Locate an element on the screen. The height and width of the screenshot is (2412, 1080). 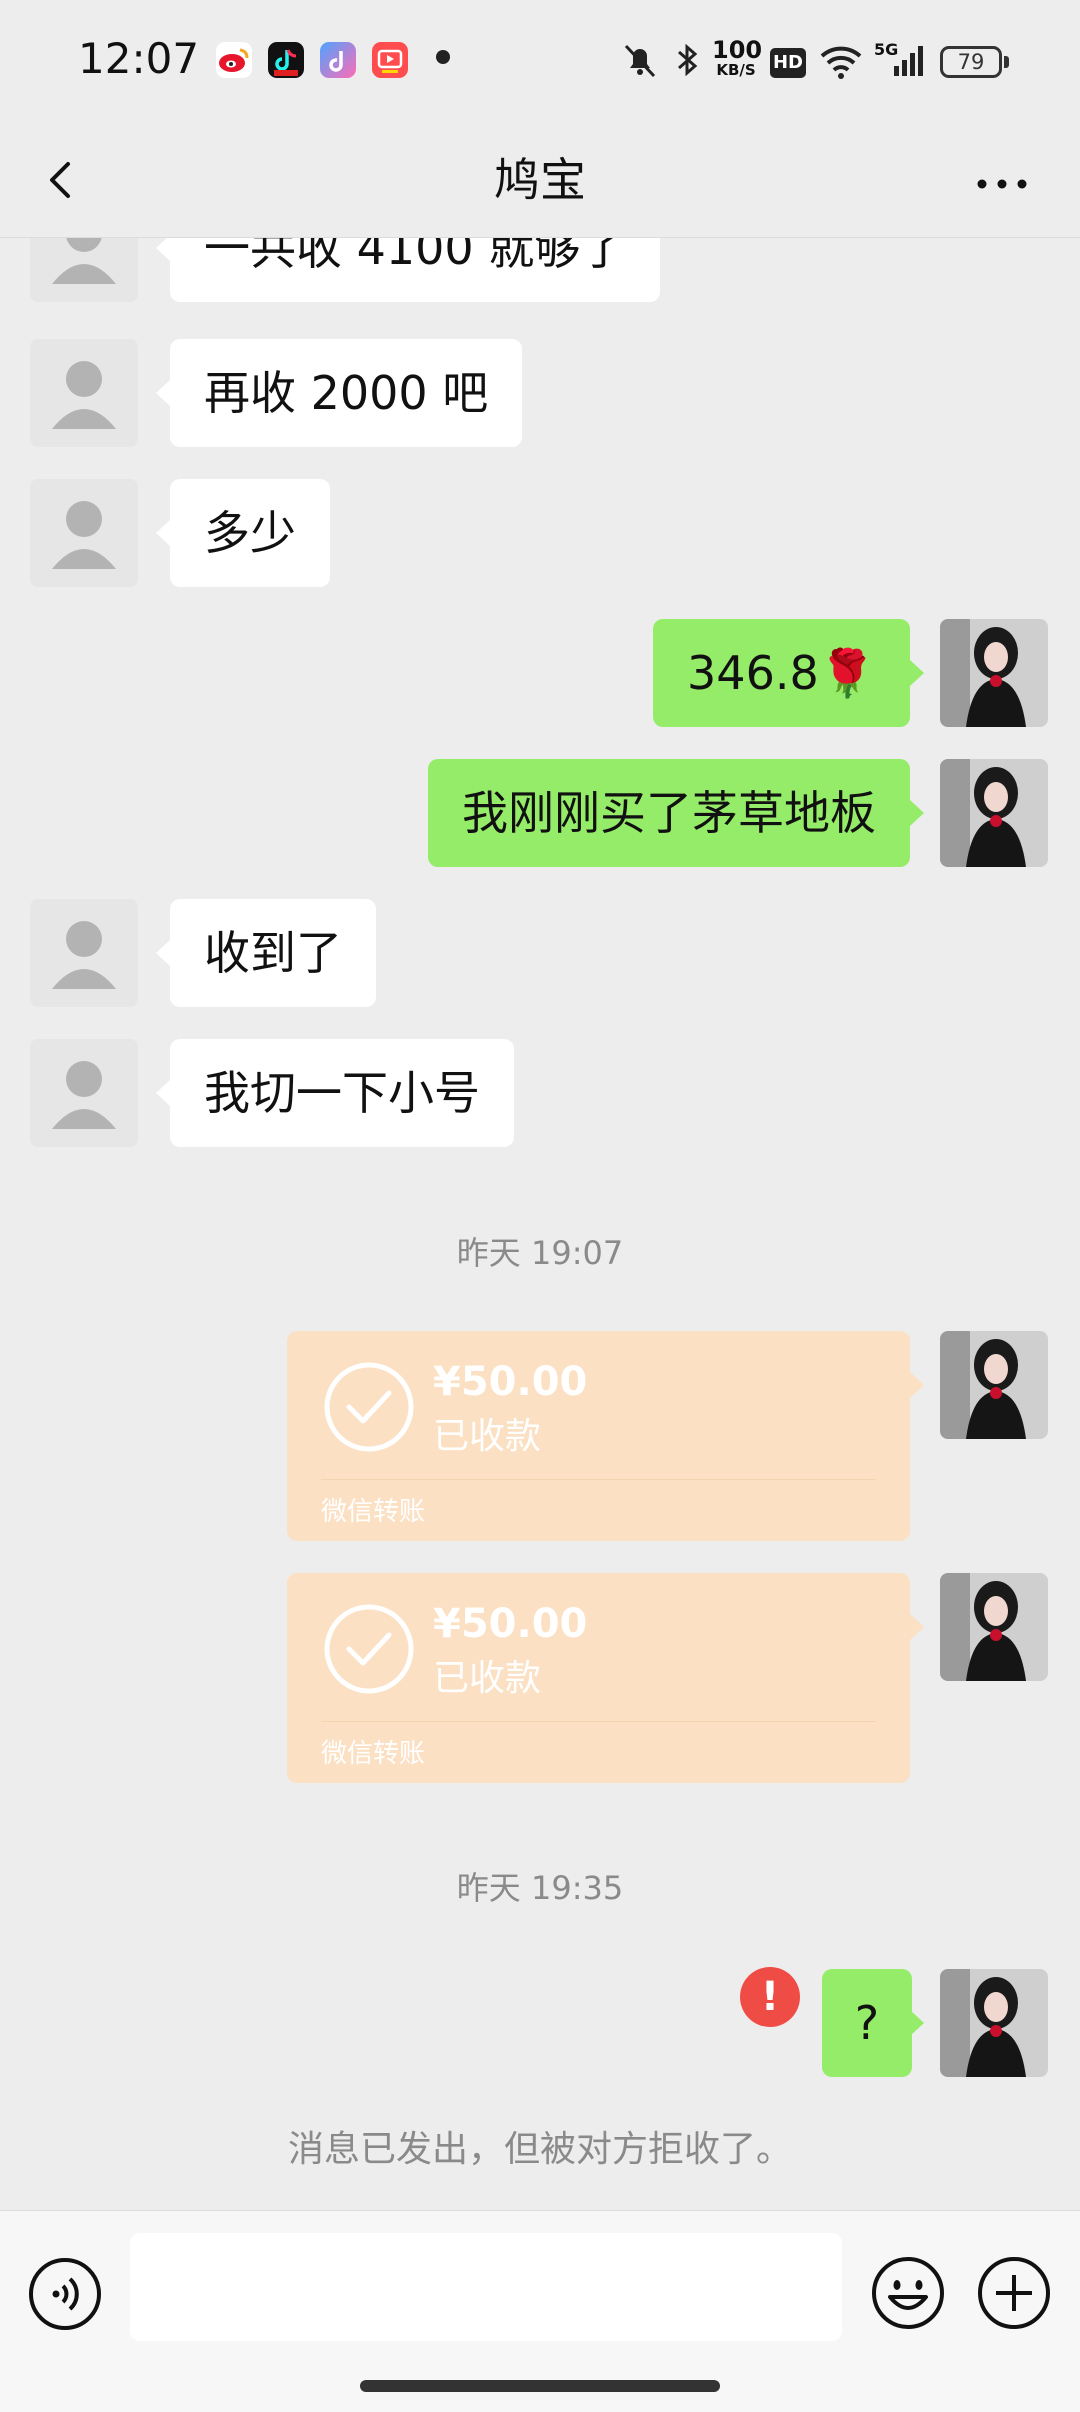
message-bubble-incoming: 我切一下小号 is located at coordinates (342, 1093).